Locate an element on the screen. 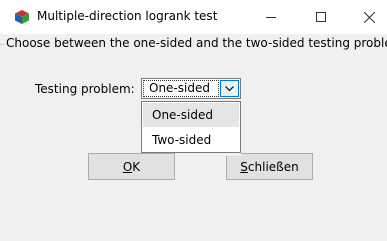 The image size is (387, 241). maximize-icon is located at coordinates (321, 17).